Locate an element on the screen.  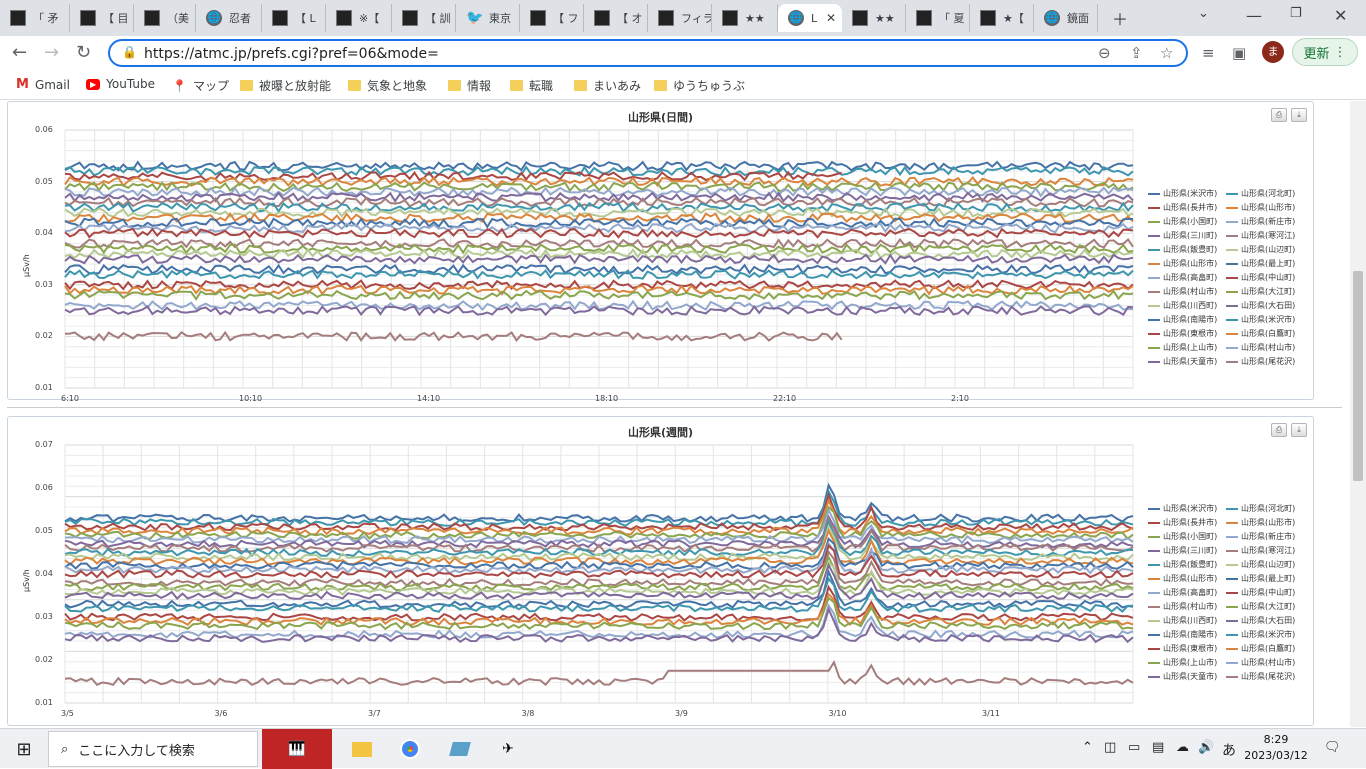
tab-10: フィラ is located at coordinates (680, 18).